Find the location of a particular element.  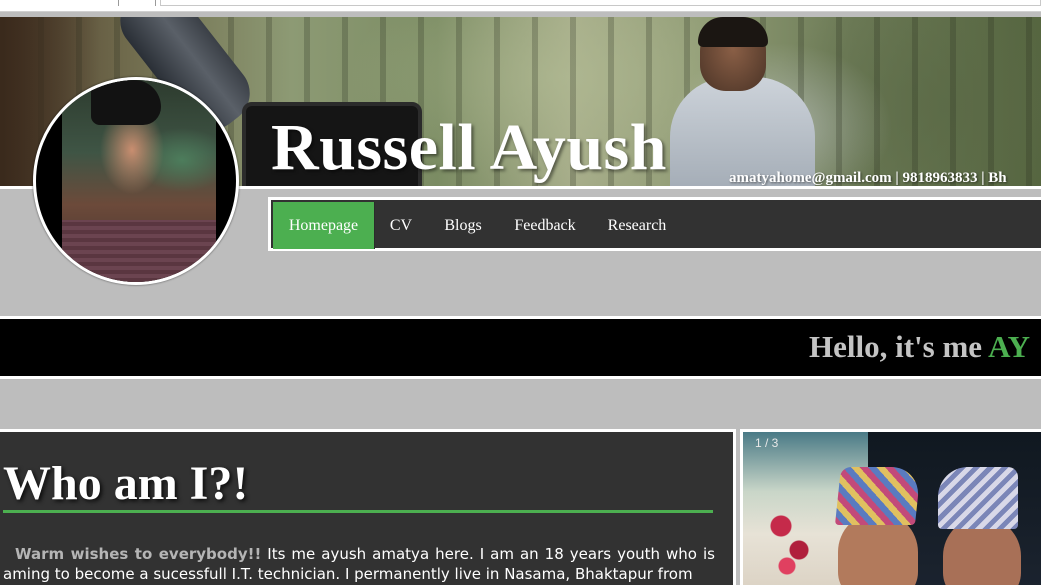

hello-prefix: Hello, it's me is located at coordinates (899, 346).